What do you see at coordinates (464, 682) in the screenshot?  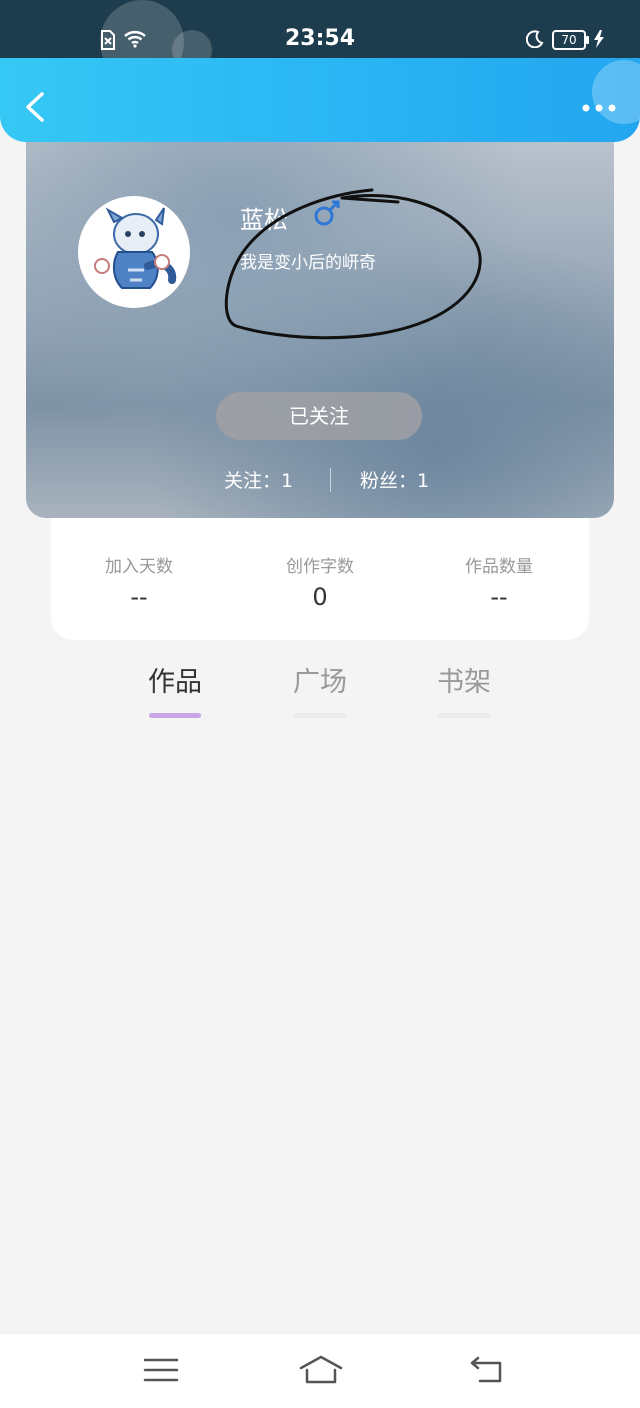 I see `tab-label: 书架` at bounding box center [464, 682].